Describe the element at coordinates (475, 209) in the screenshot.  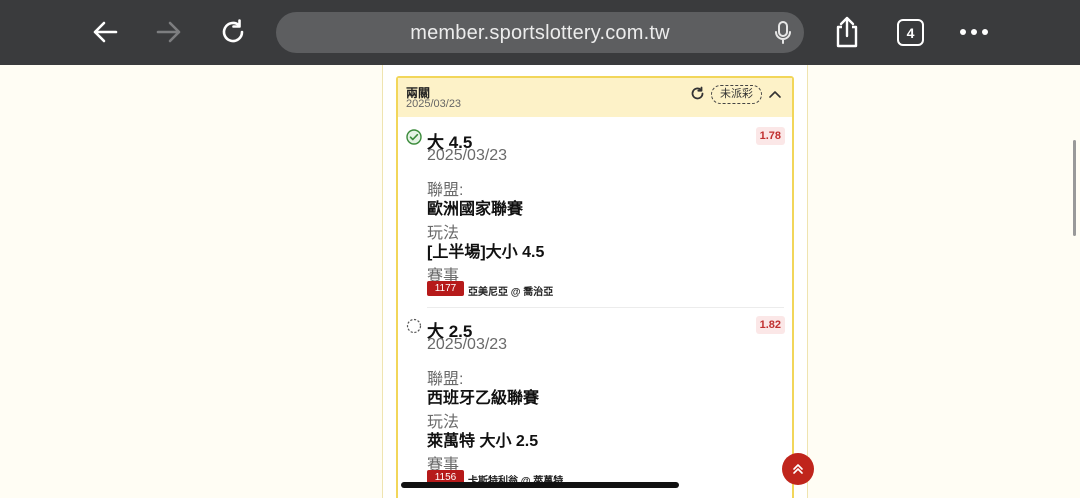
I see `league-value: 歐洲國家聯賽` at that location.